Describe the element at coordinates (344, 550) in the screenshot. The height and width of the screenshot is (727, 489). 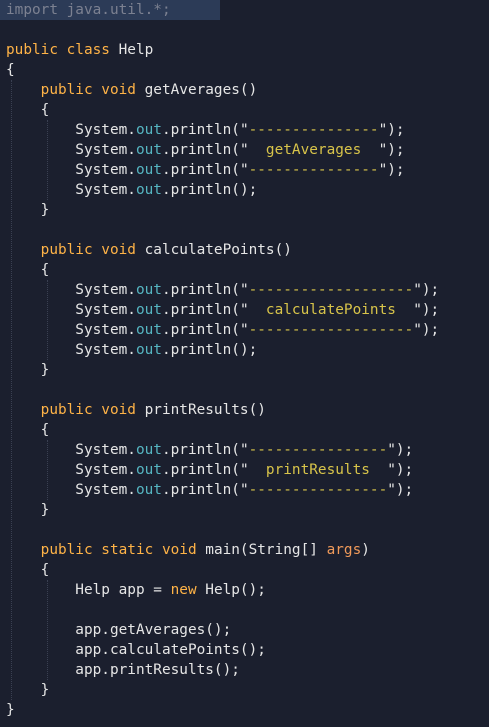
I see `code-token: args` at that location.